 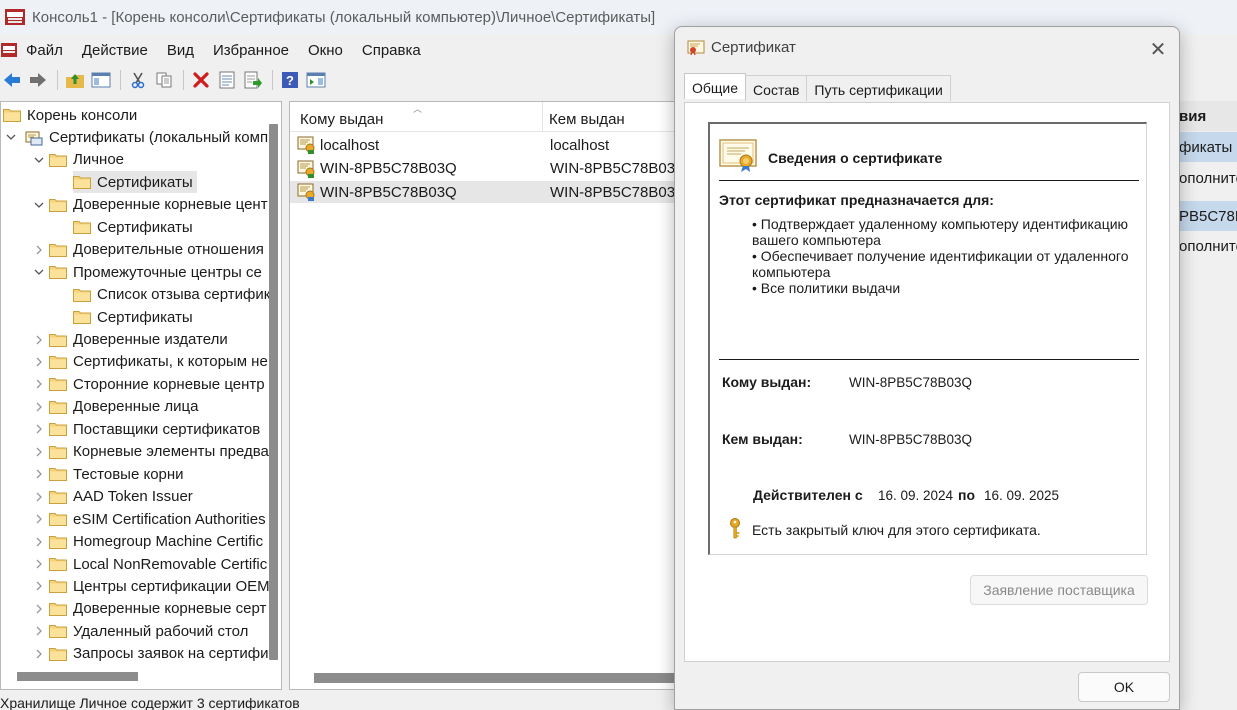 I want to click on ok-button: OK, so click(x=1124, y=687).